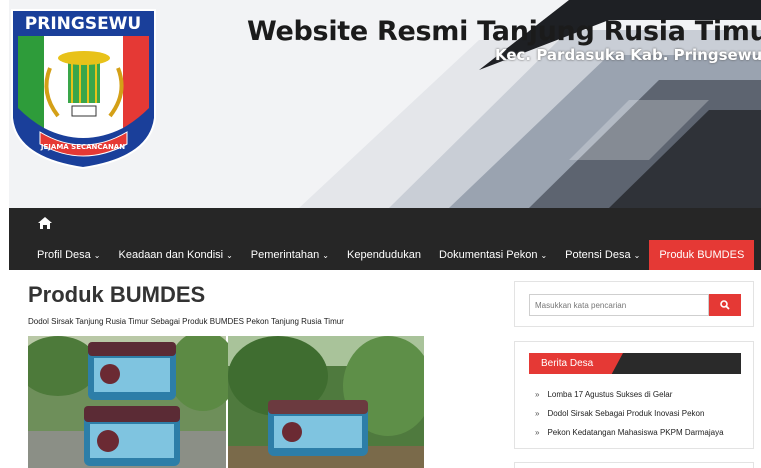 This screenshot has width=761, height=468. What do you see at coordinates (635, 363) in the screenshot?
I see `widget-heading-bar: Berita Desa` at bounding box center [635, 363].